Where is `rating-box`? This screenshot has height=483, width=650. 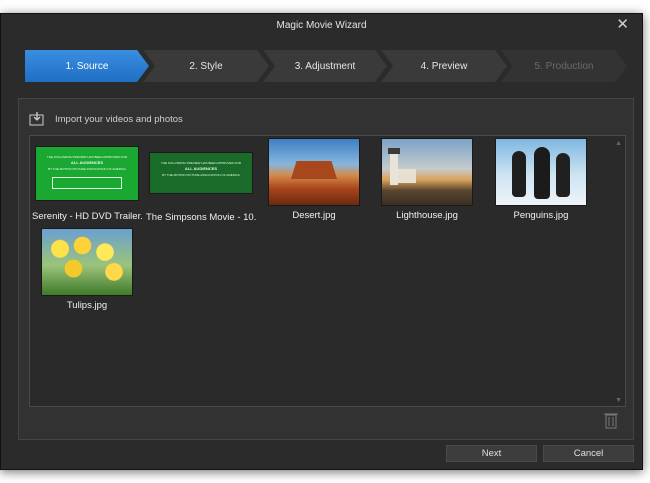
rating-box is located at coordinates (87, 183).